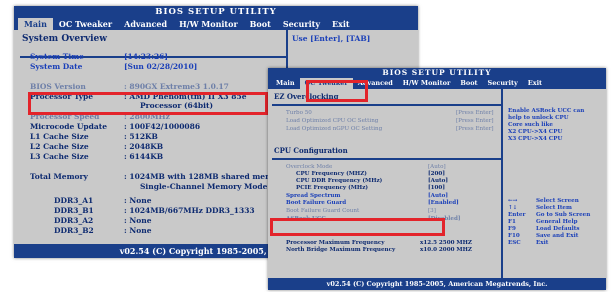  I want to click on key-desc: Select Screen, so click(557, 201).